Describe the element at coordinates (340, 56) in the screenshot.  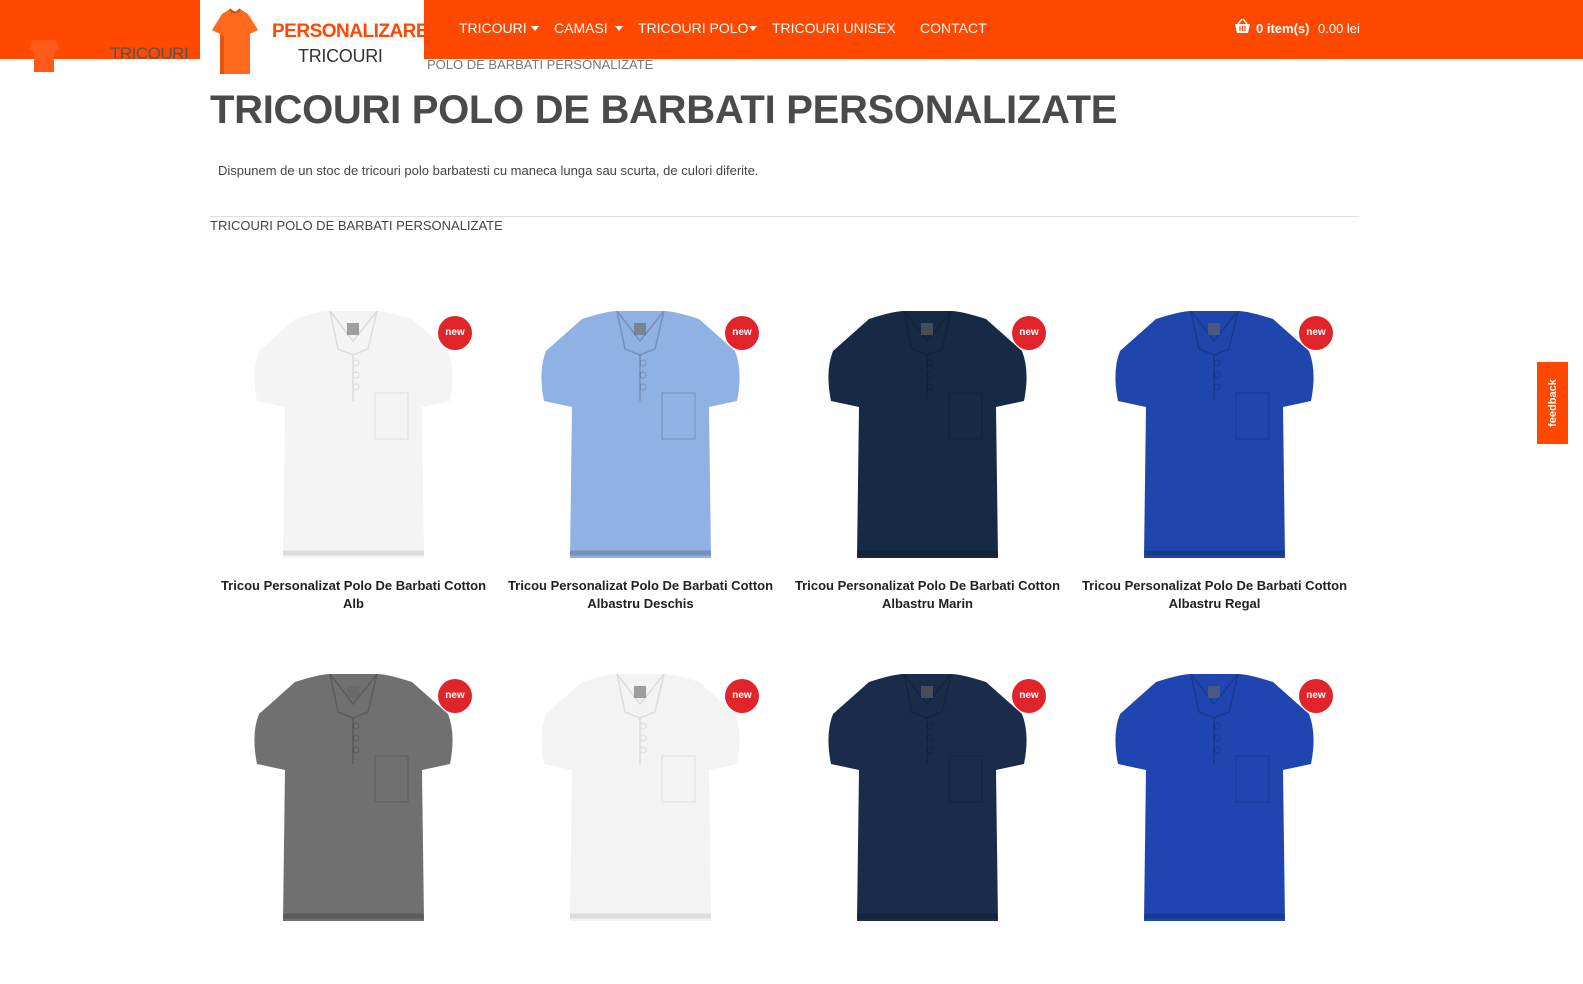
I see `logo-subtitle: TRICOURI` at that location.